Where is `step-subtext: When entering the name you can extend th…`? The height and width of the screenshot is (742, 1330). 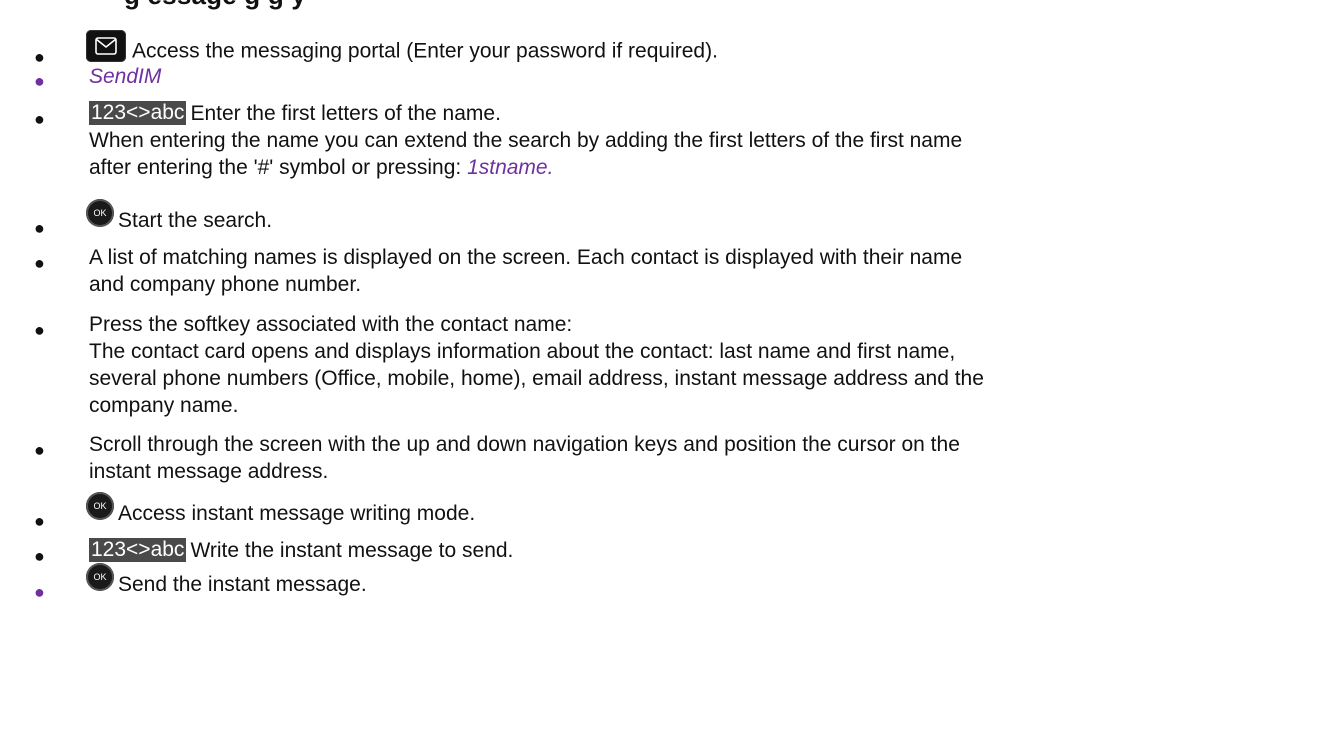
step-subtext: When entering the name you can extend th… is located at coordinates (526, 140).